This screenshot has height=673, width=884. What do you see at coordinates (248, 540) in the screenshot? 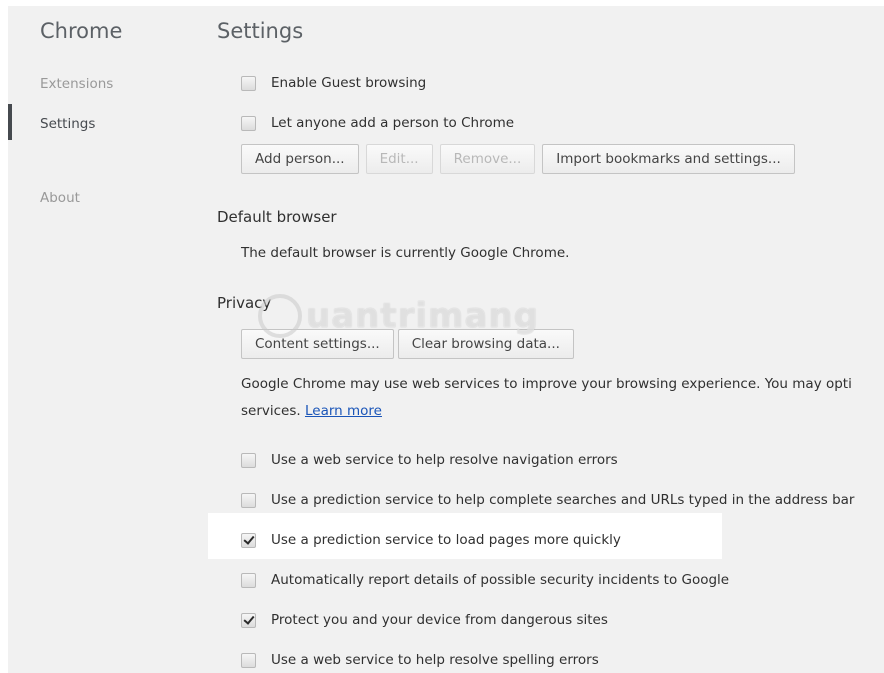
I see `page-prediction-checkbox` at bounding box center [248, 540].